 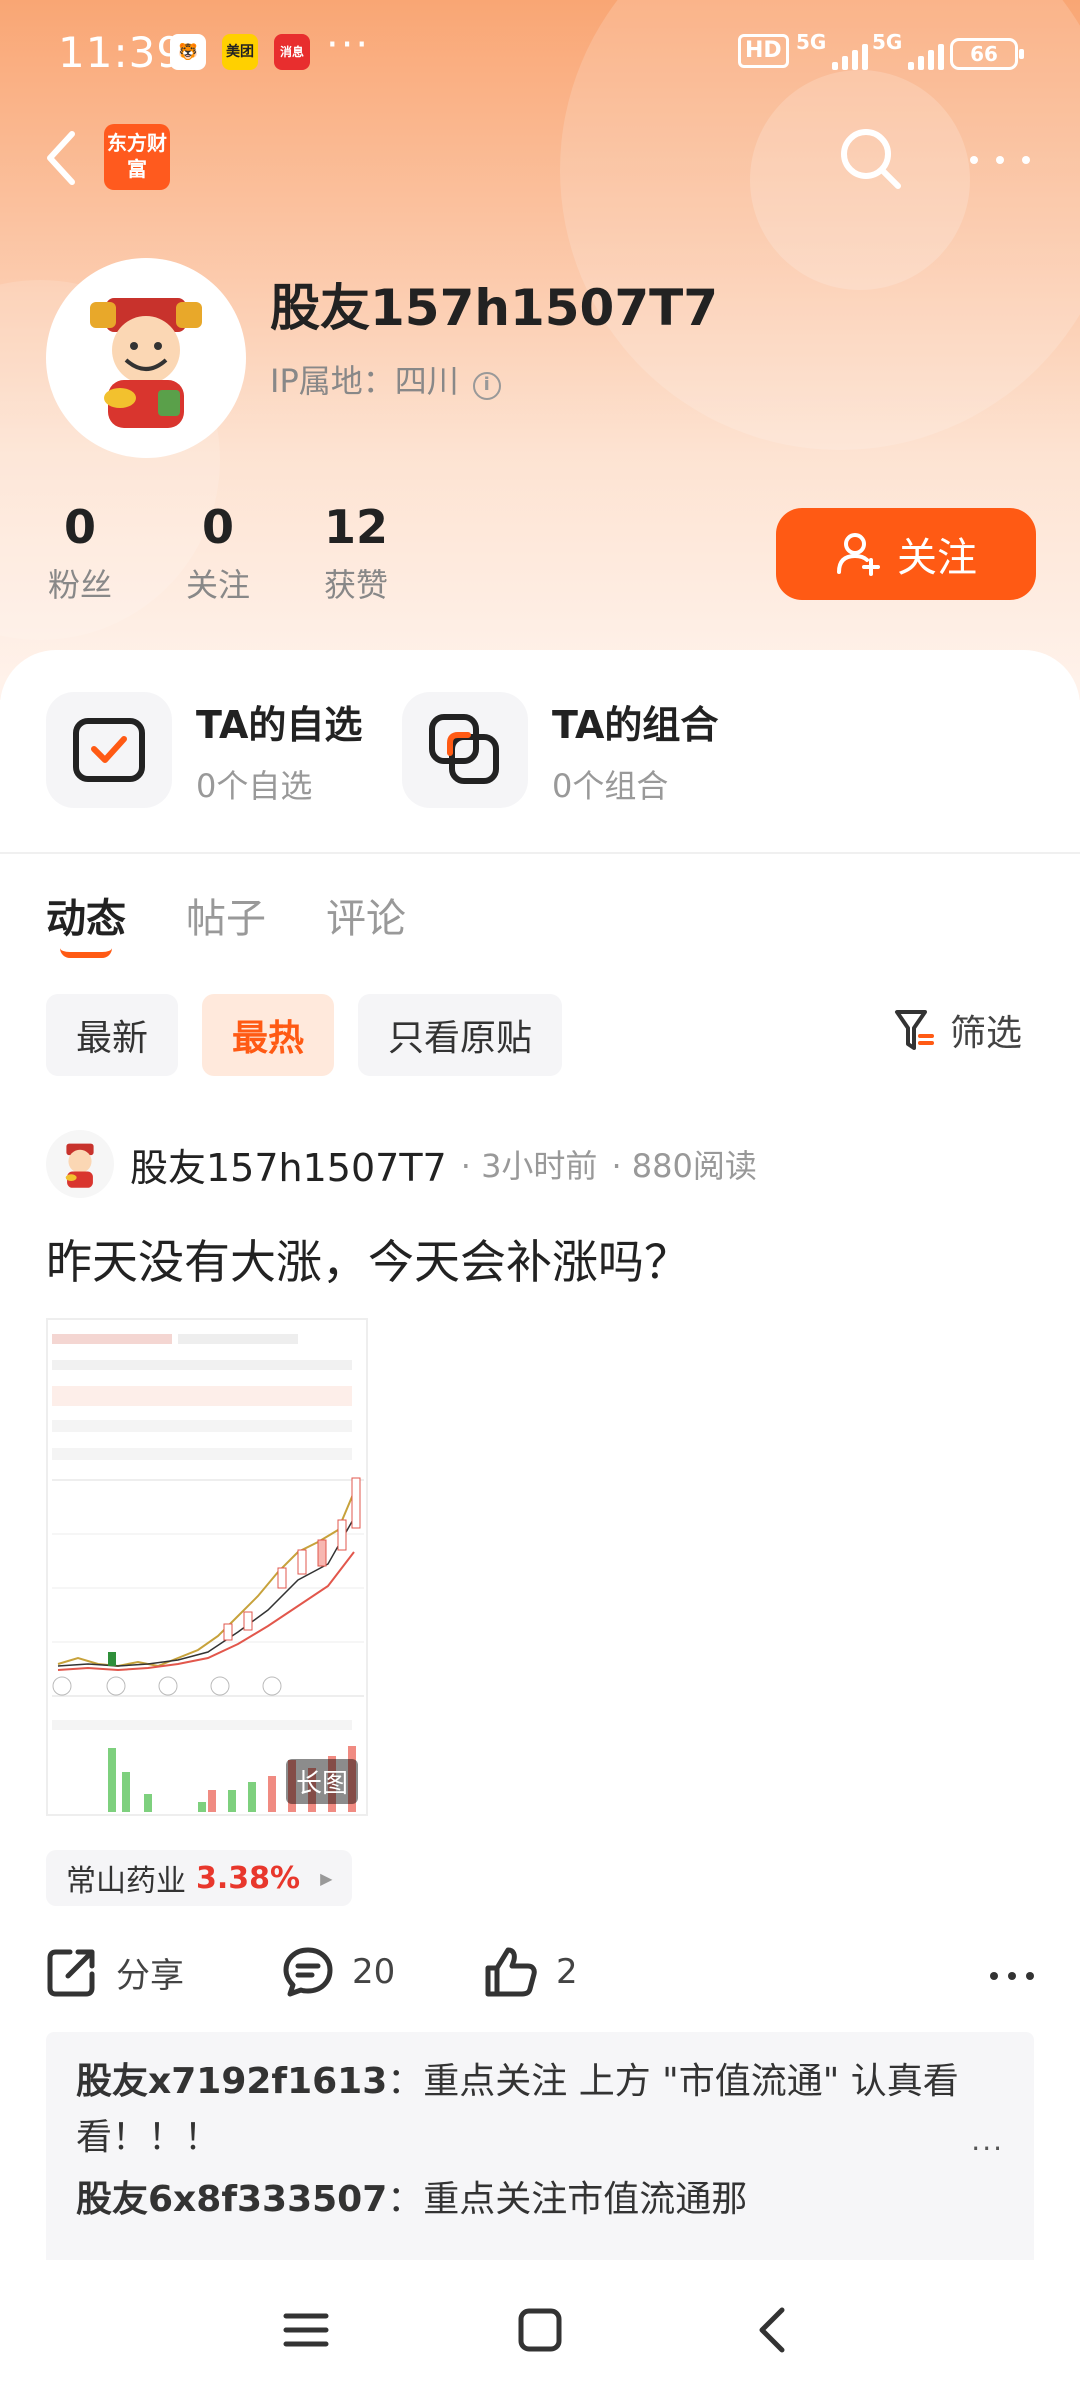 What do you see at coordinates (268, 1035) in the screenshot?
I see `filter-hottest: 最热` at bounding box center [268, 1035].